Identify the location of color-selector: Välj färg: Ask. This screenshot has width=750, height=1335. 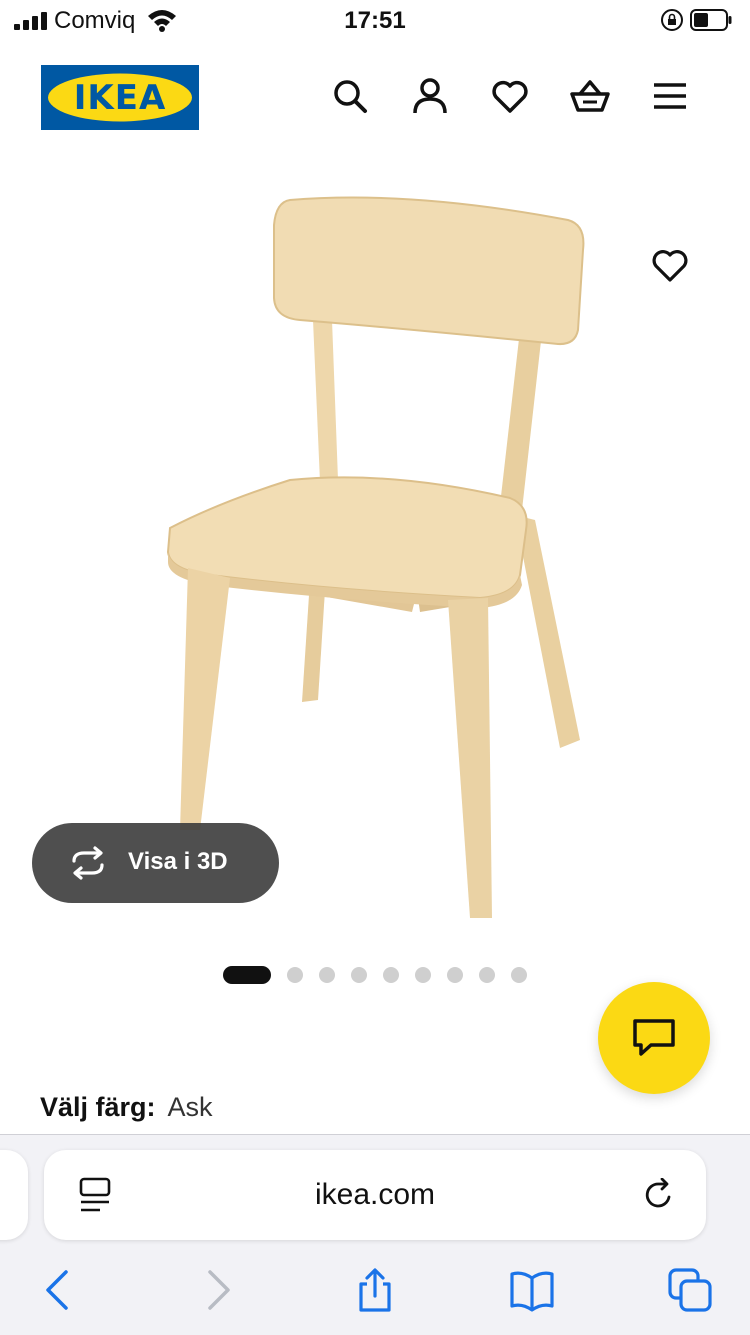
(126, 1107).